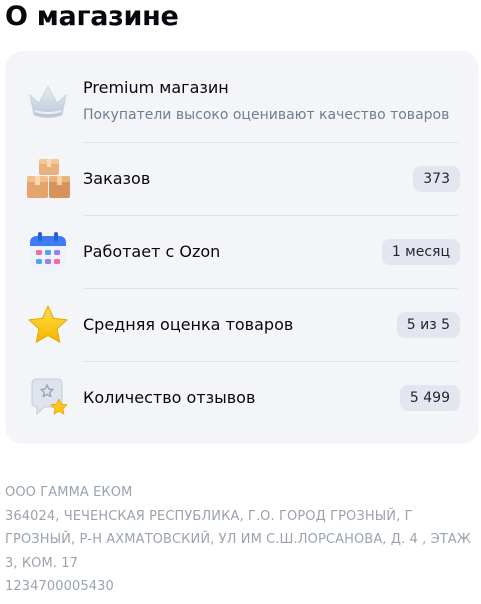  Describe the element at coordinates (59, 586) in the screenshot. I see `company-registration-number: 1234700005430` at that location.